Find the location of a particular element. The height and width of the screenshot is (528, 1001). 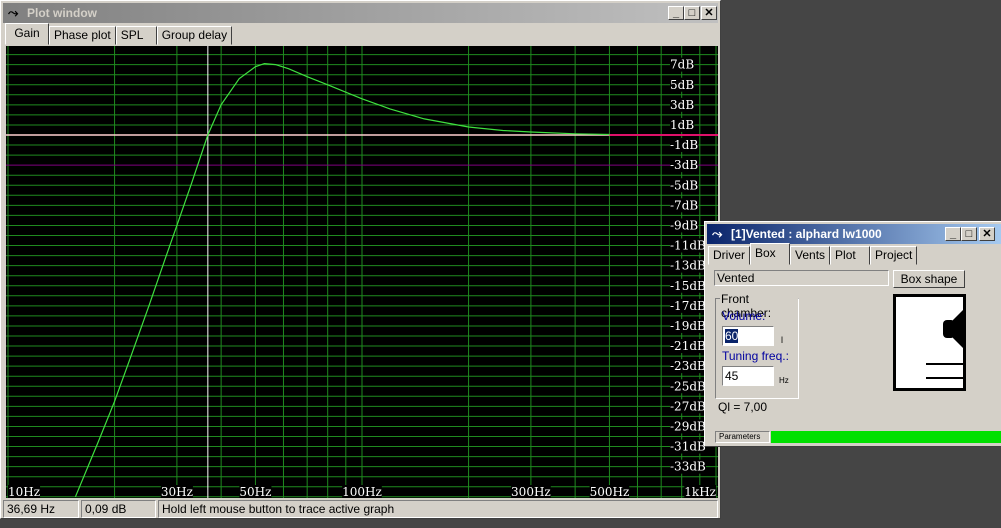

tab-plot: Plot is located at coordinates (850, 255).